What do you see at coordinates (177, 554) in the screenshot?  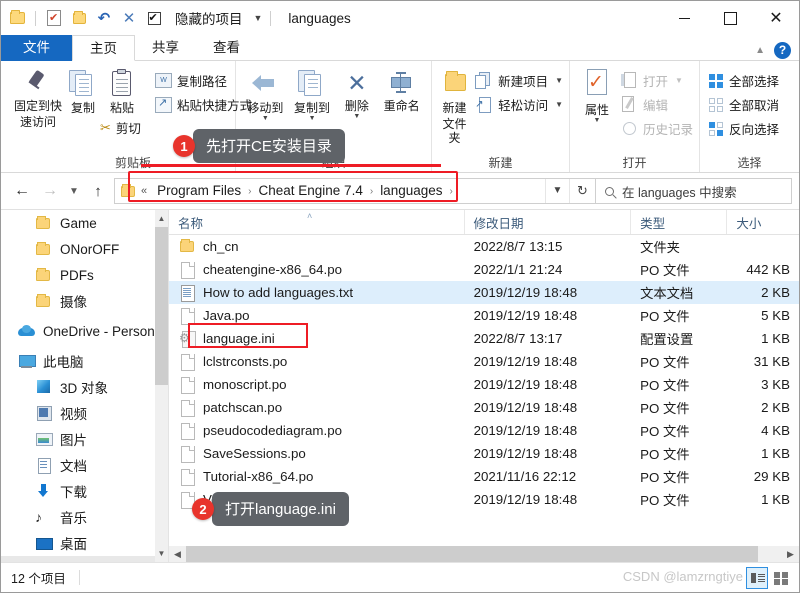 I see `scroll-left-icon: ◀` at bounding box center [177, 554].